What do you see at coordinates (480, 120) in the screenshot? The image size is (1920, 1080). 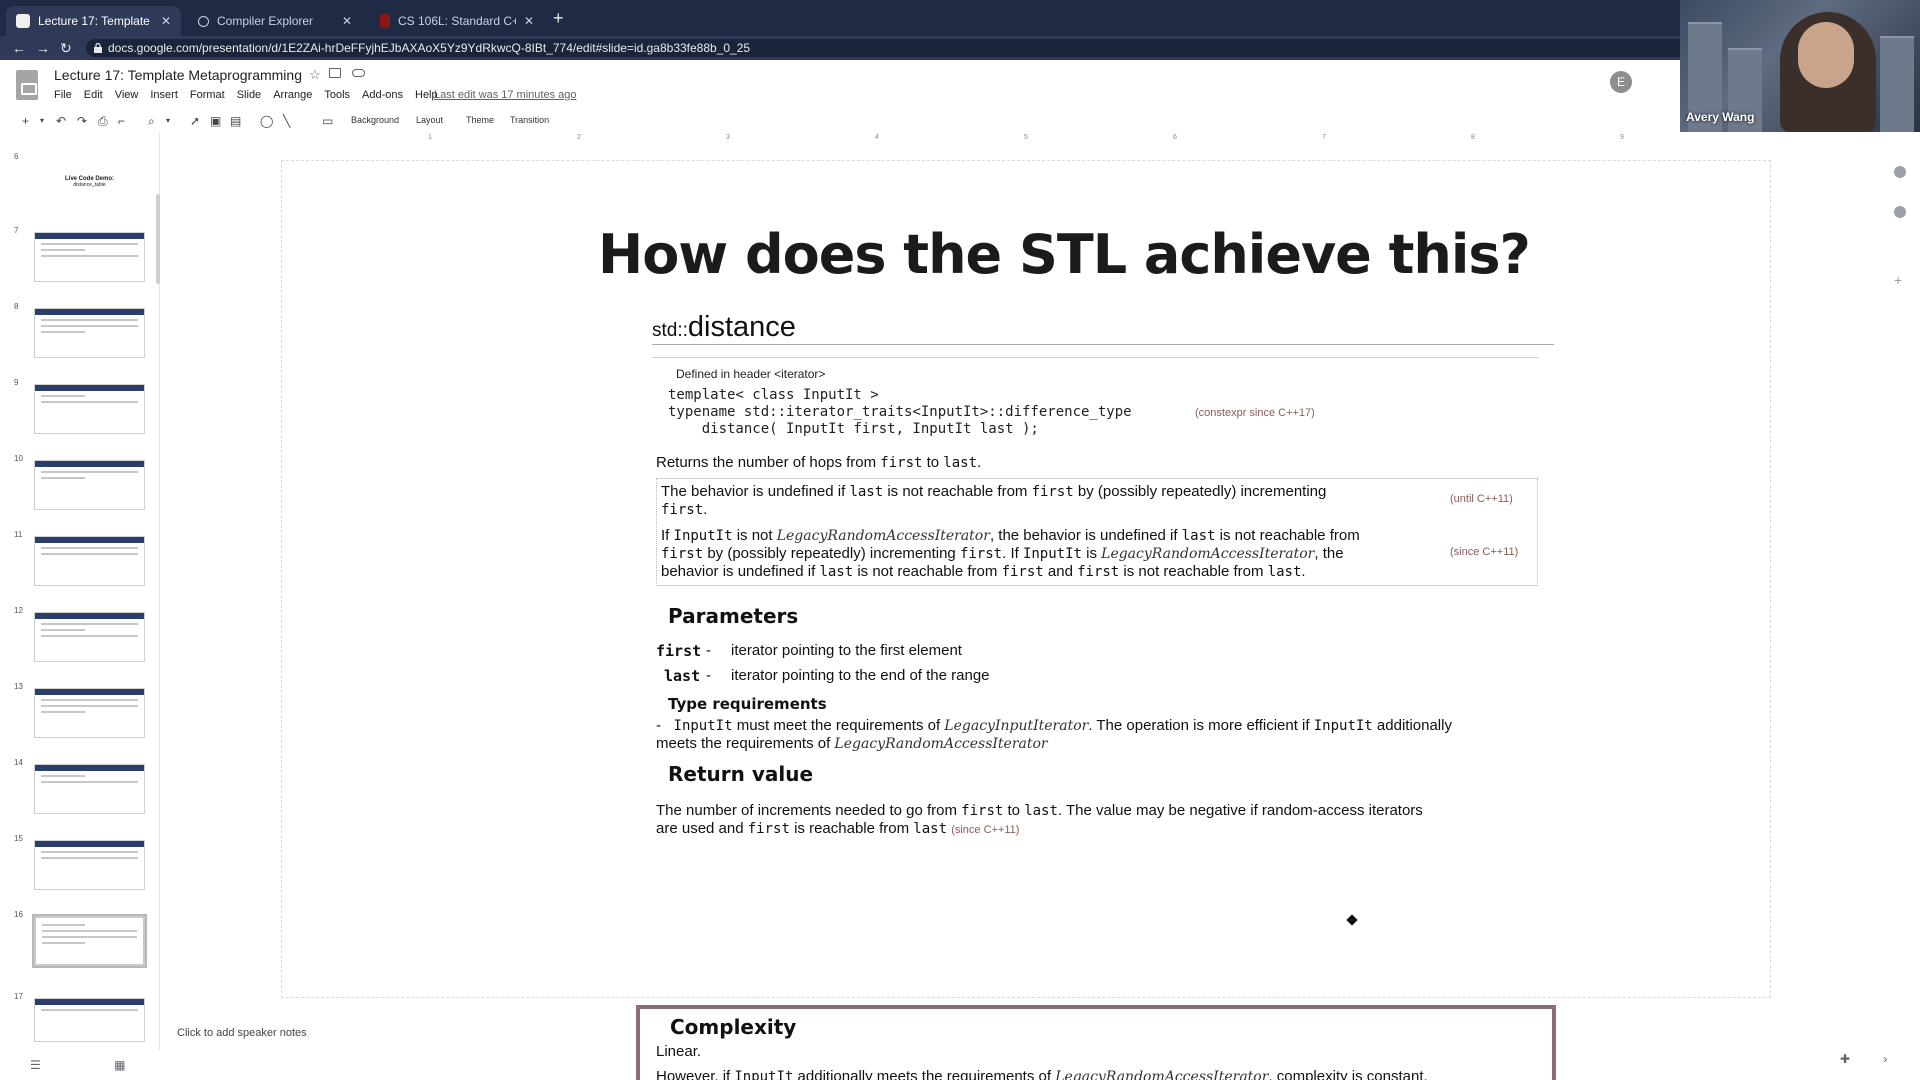 I see `theme-button: Theme` at bounding box center [480, 120].